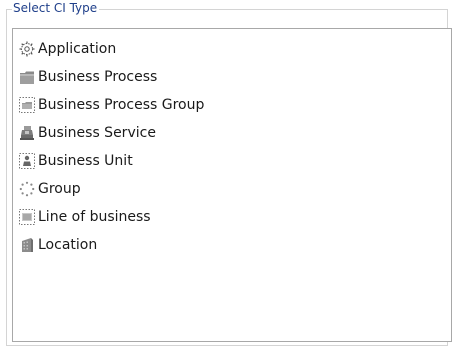  I want to click on ci-type-item-application: Application, so click(229, 49).